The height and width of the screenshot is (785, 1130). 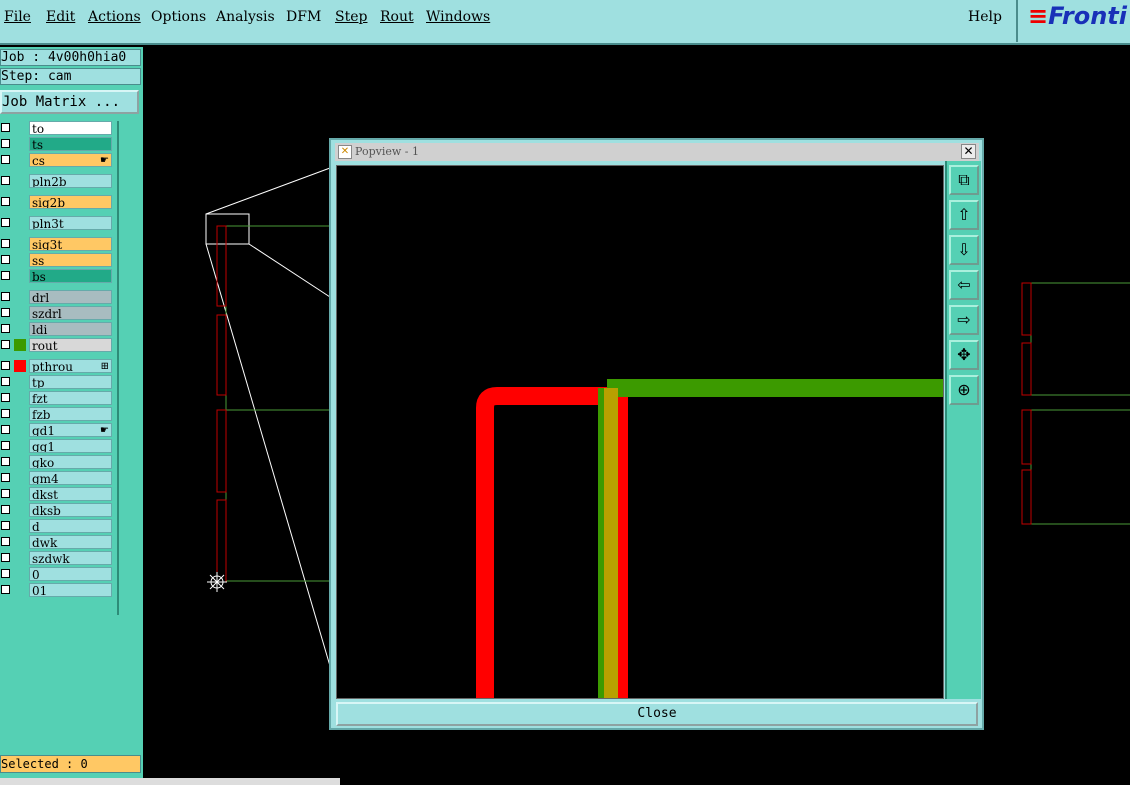 What do you see at coordinates (964, 390) in the screenshot?
I see `zoom-home-button: ⊕` at bounding box center [964, 390].